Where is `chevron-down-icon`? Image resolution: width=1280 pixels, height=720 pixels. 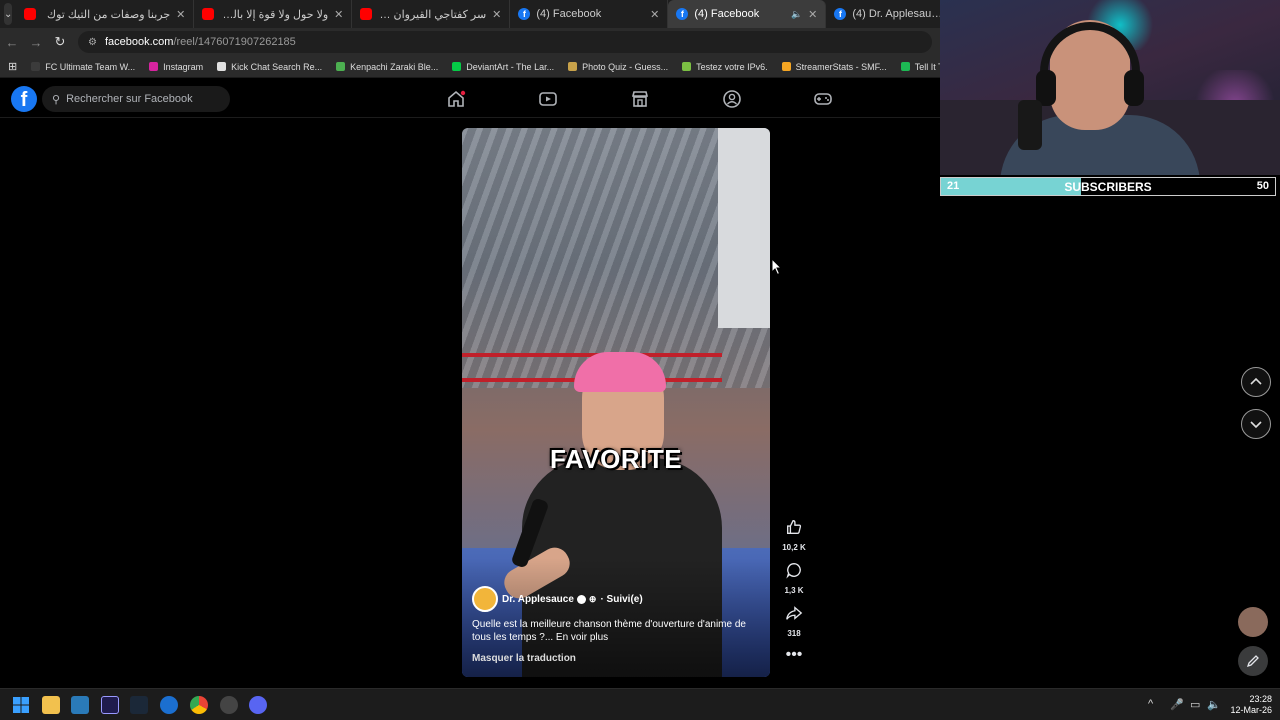 chevron-down-icon is located at coordinates (1256, 425).